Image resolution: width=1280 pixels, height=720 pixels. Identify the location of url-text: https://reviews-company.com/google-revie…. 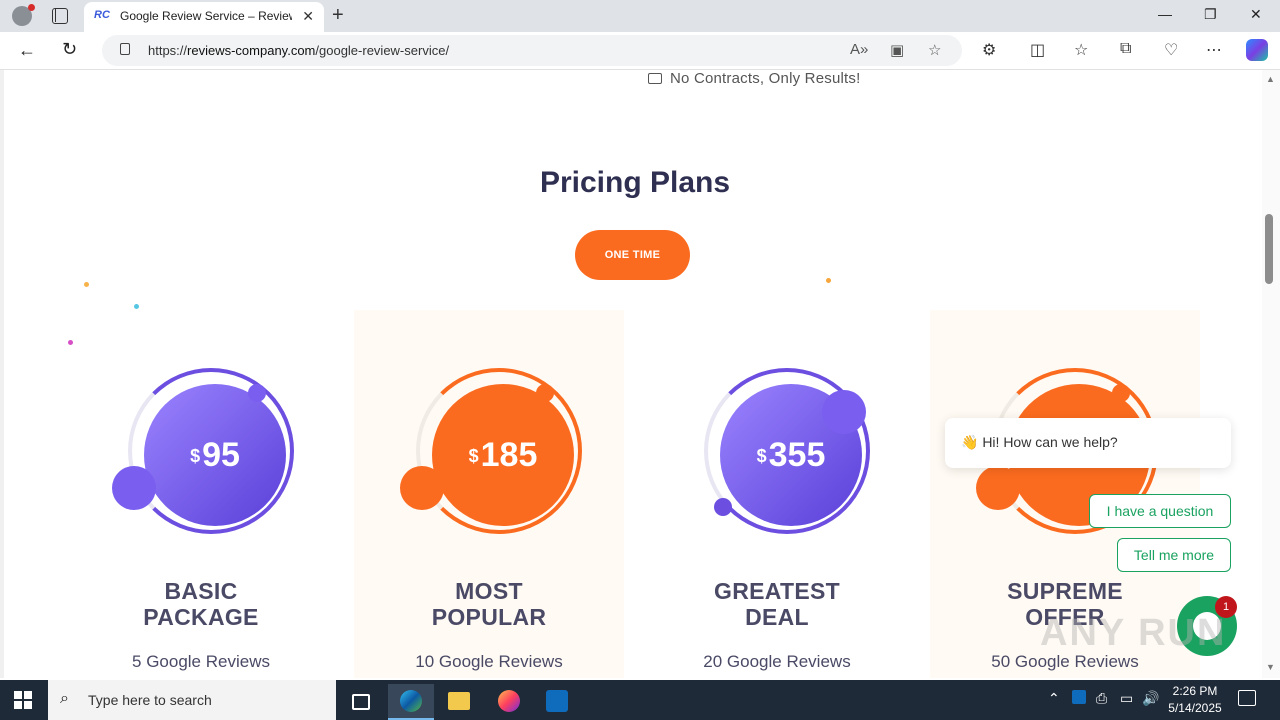
(298, 50).